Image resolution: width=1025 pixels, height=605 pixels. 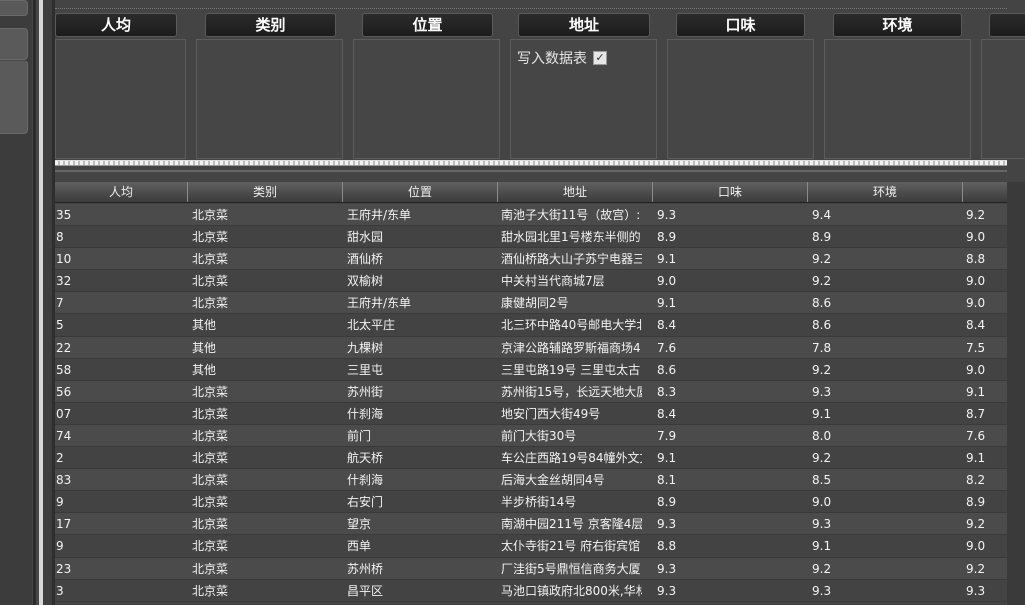 I want to click on column-header-taste: 口味, so click(x=730, y=192).